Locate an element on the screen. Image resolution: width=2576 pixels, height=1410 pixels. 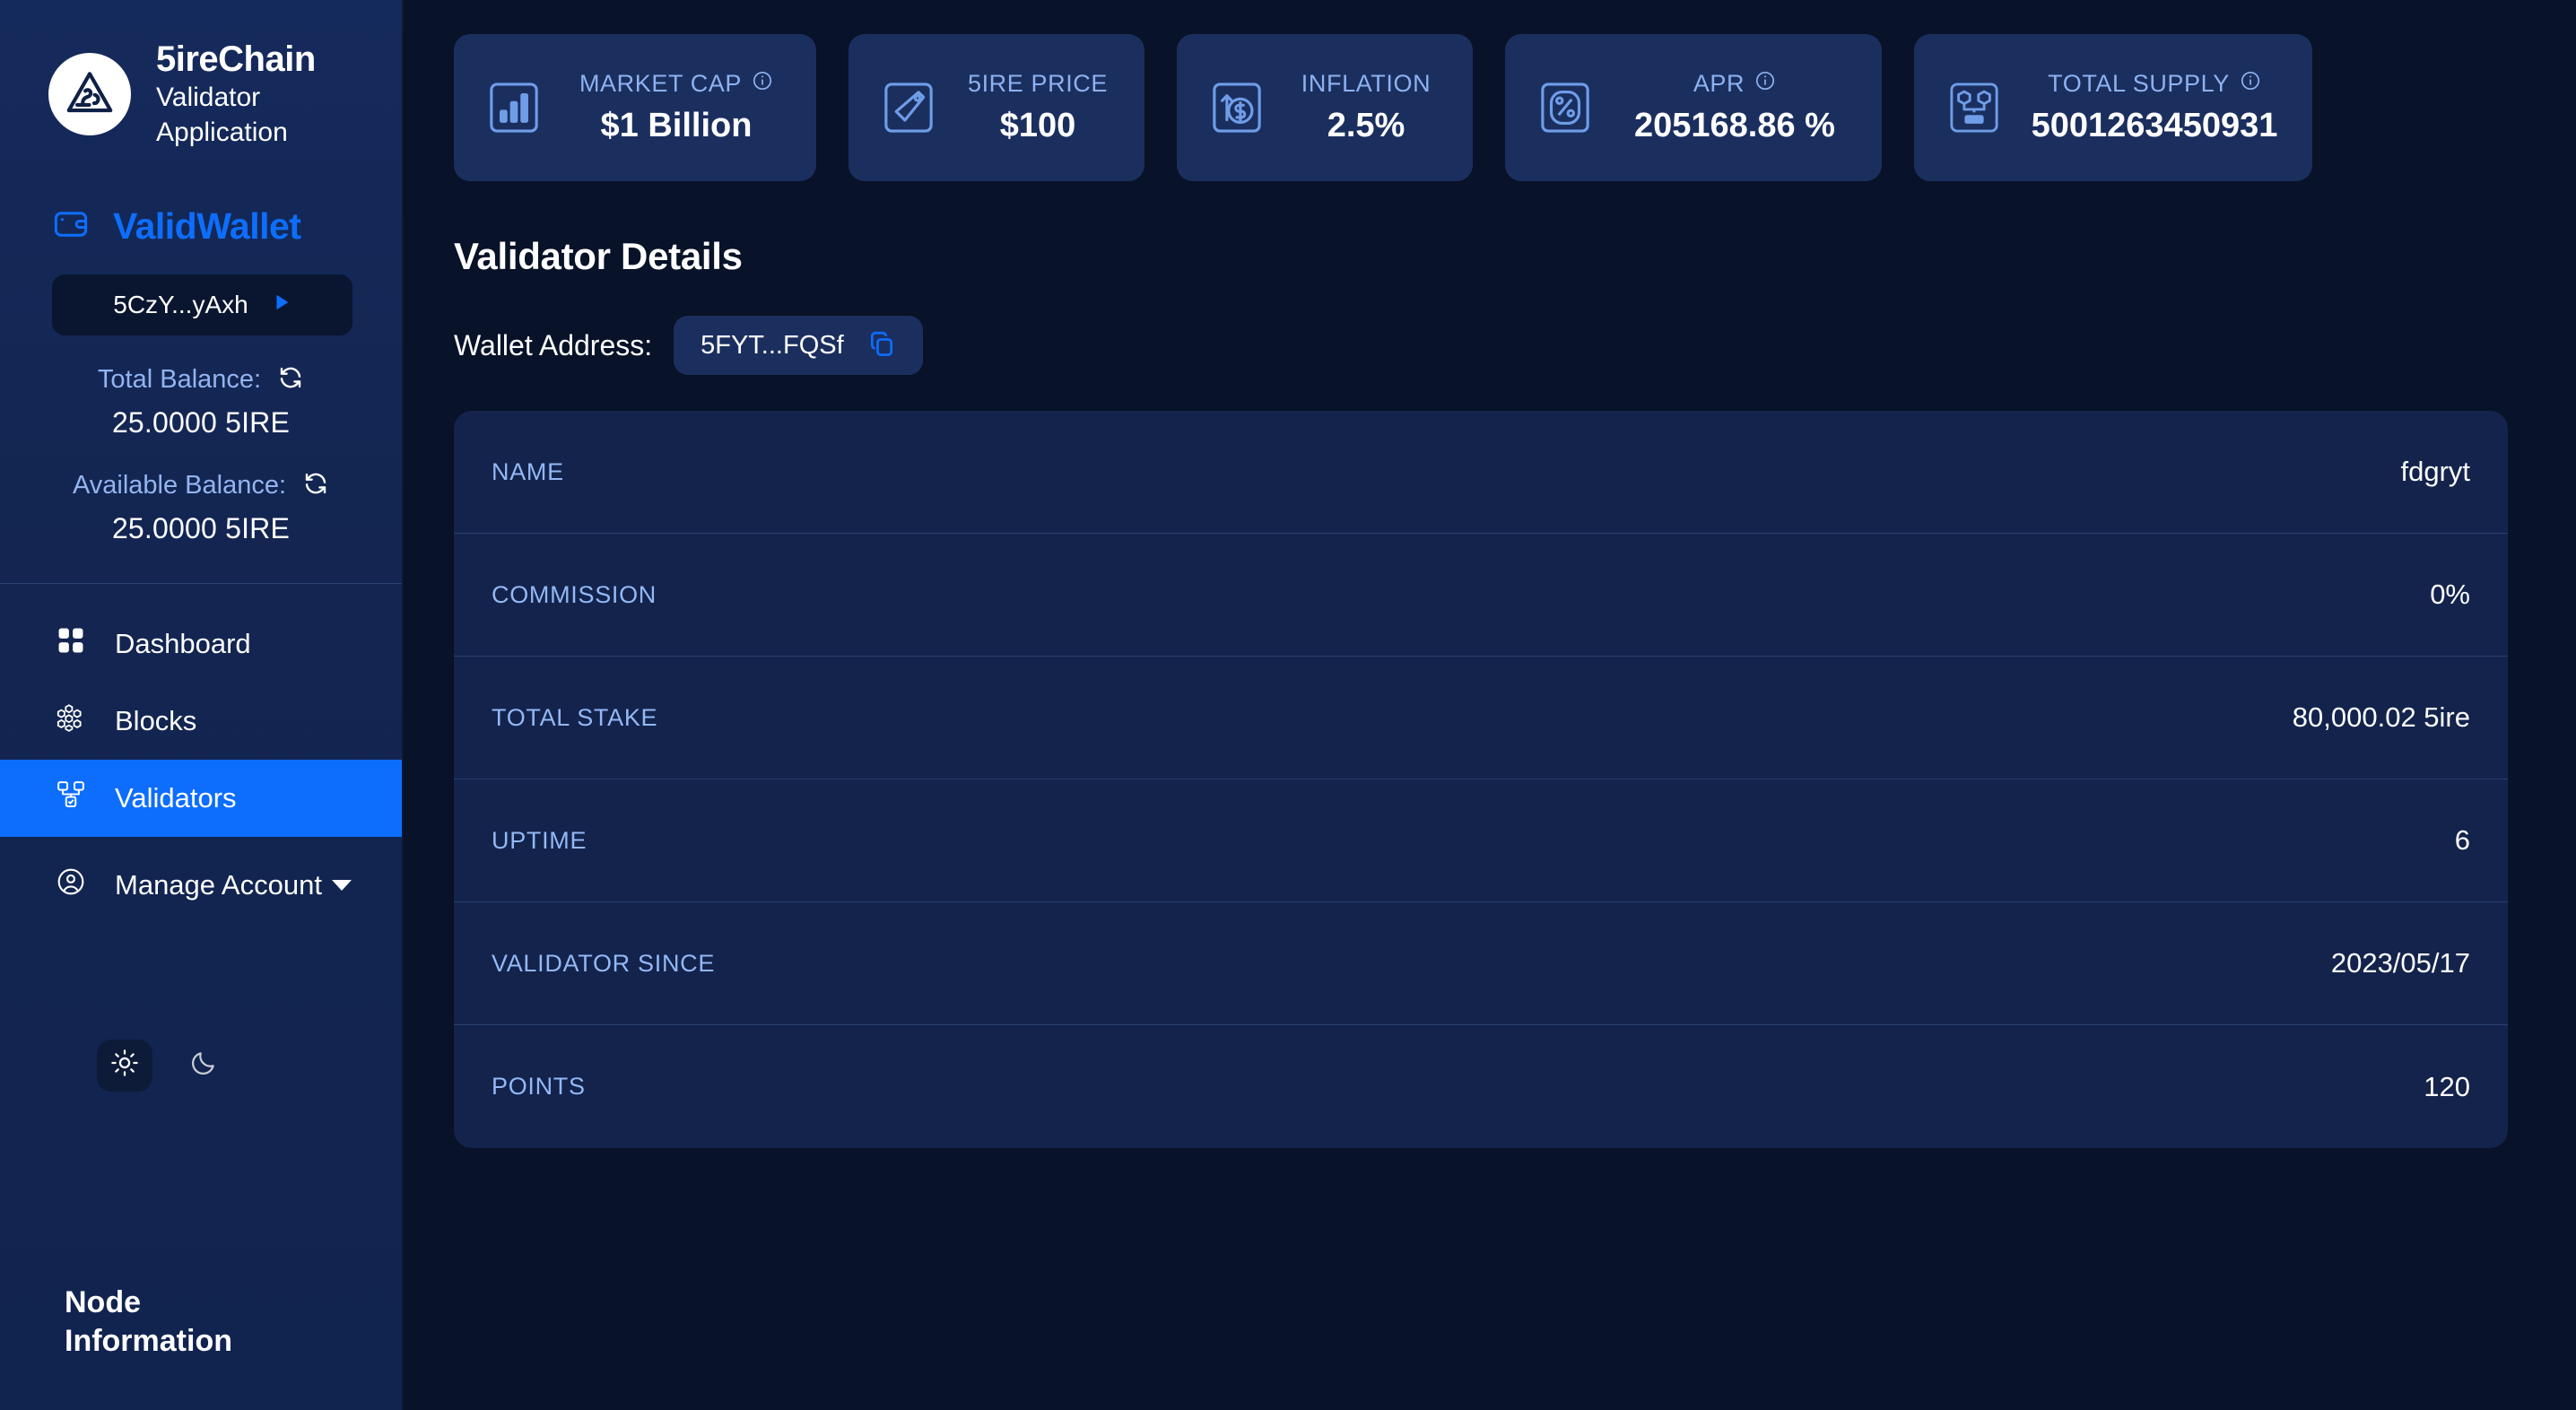
detail-key: UPTIME is located at coordinates (539, 840).